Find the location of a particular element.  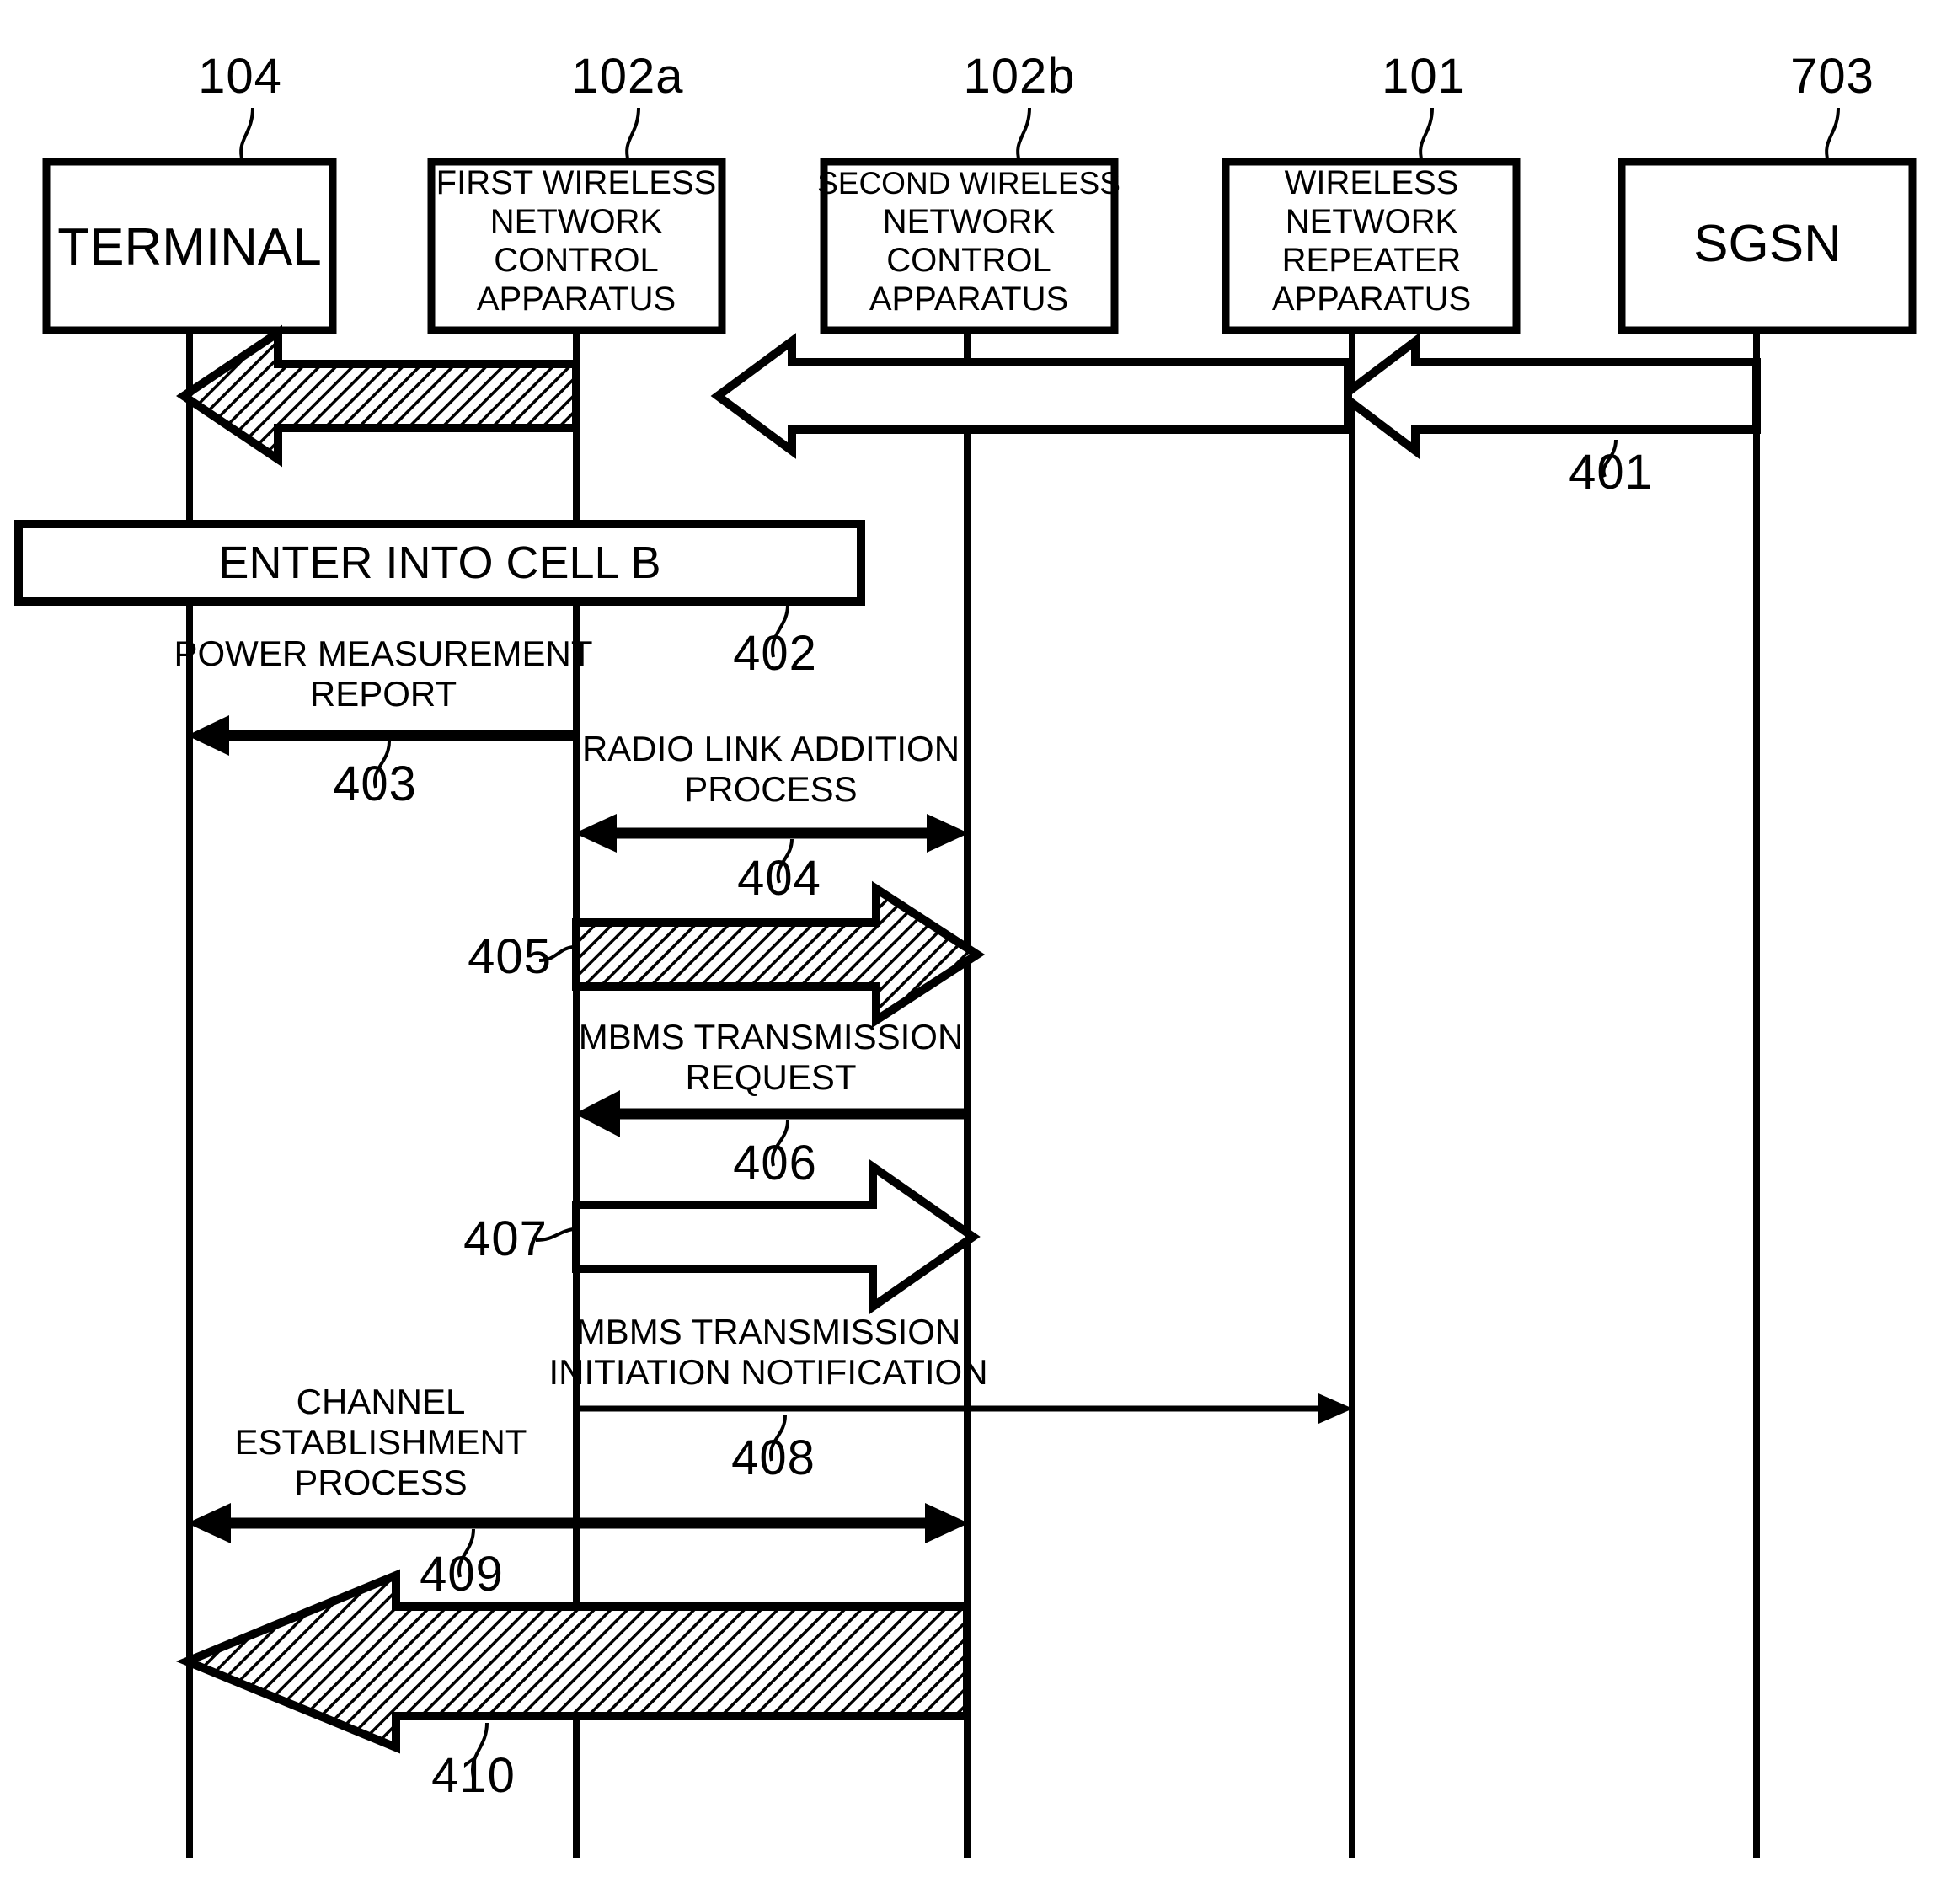

ref-callout-409: 409 is located at coordinates (462, 1565).